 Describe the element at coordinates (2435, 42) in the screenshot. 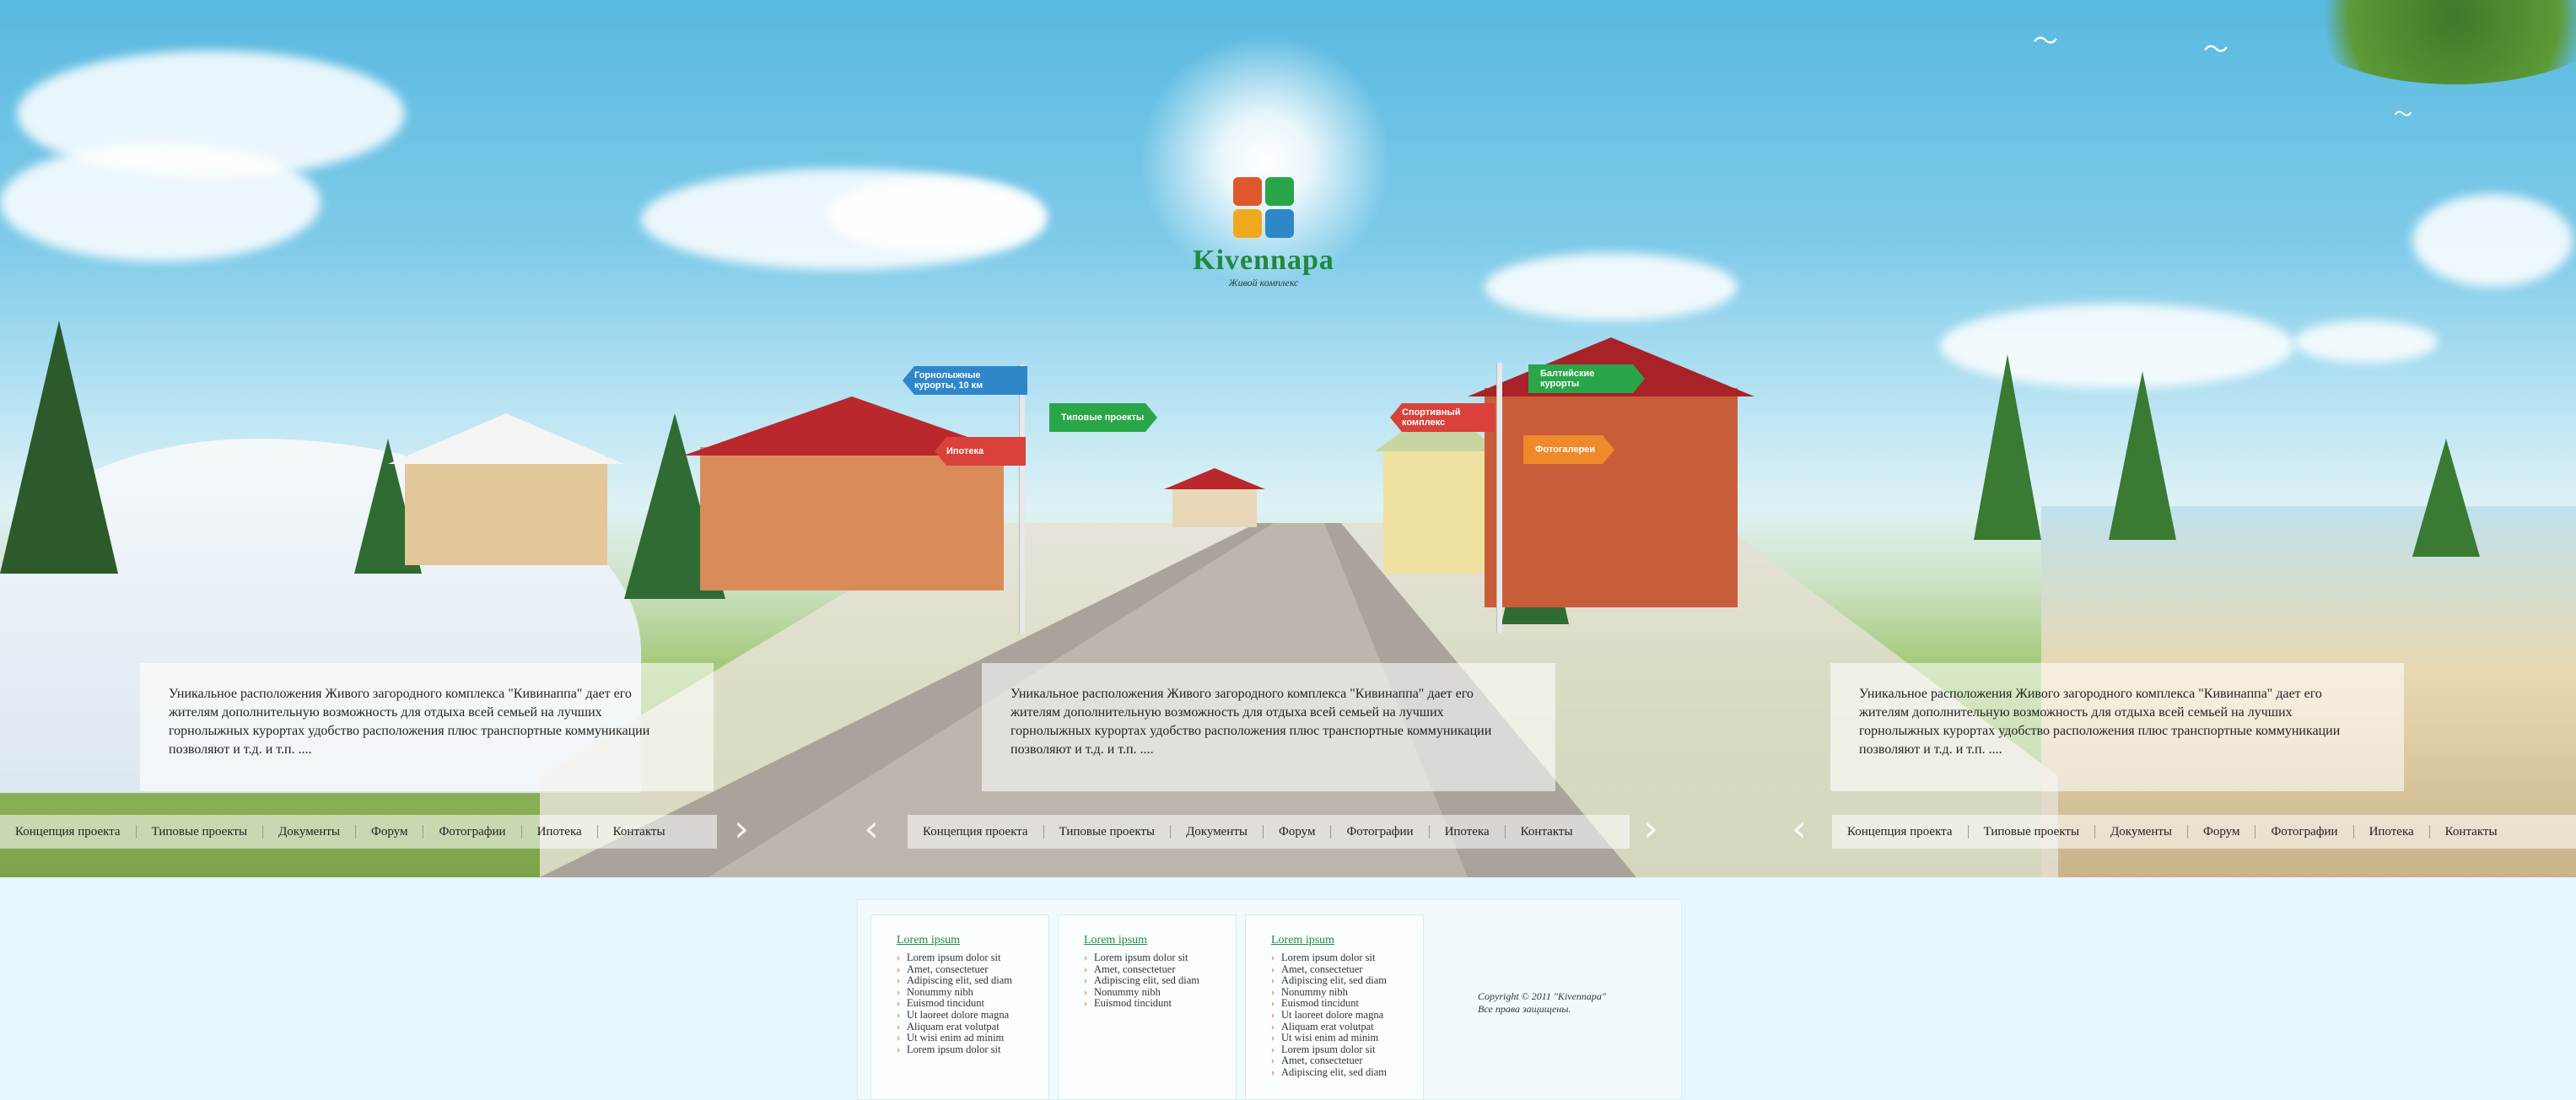

I see `tree-canopy` at that location.